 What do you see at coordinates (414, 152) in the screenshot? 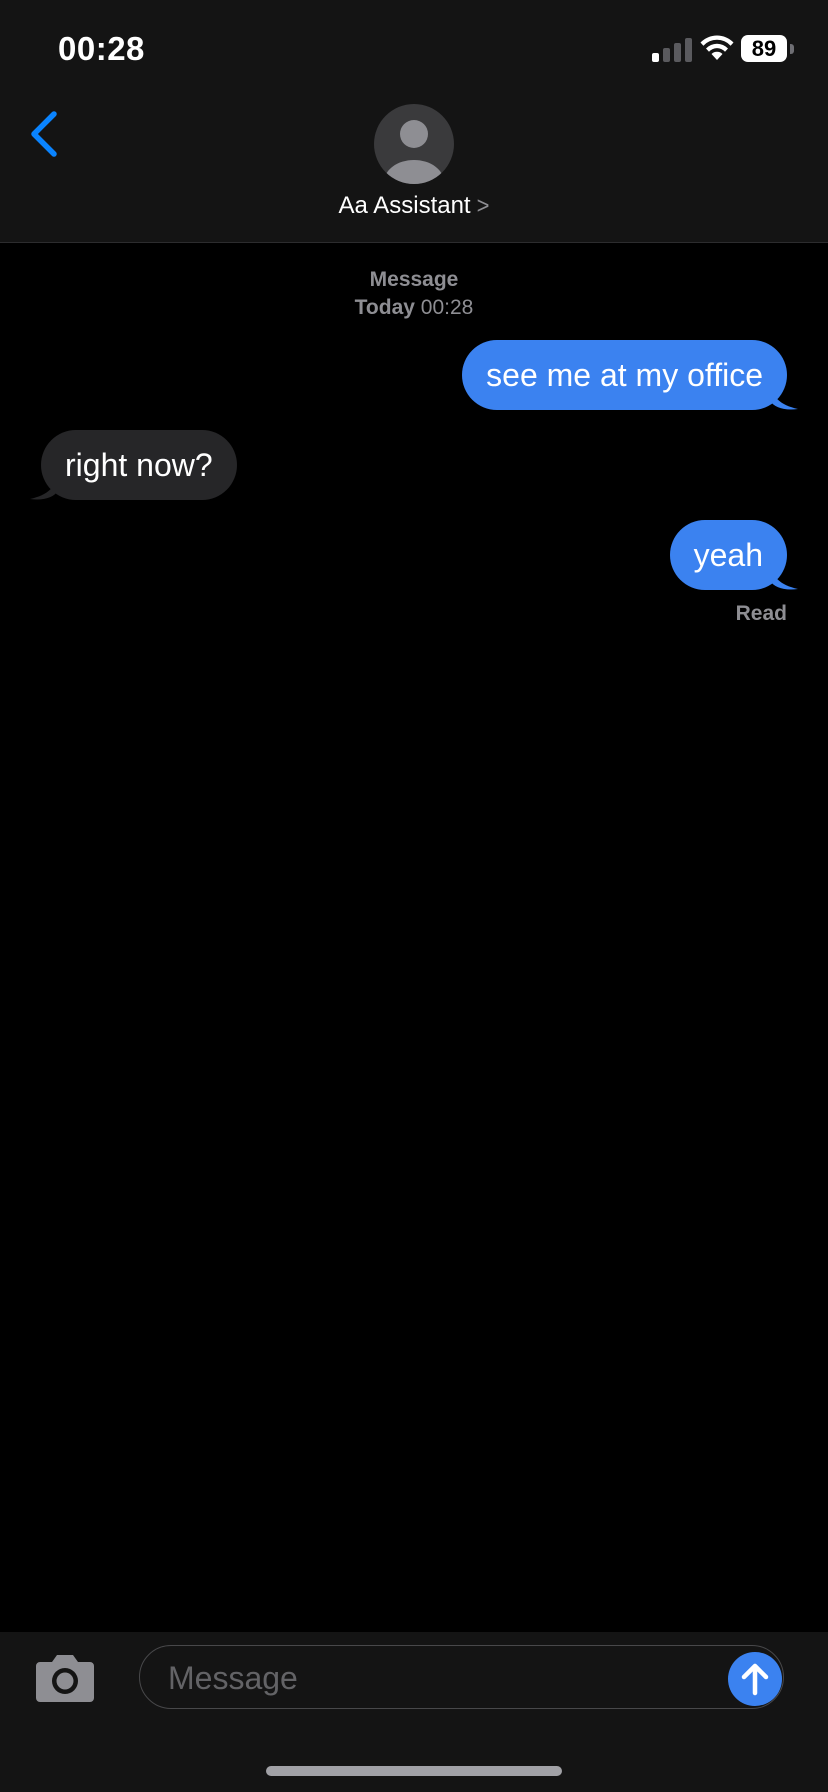
I see `person-silhouette-icon` at bounding box center [414, 152].